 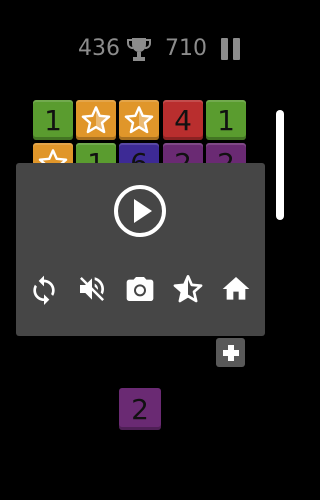 I want to click on mute-button, so click(x=92, y=289).